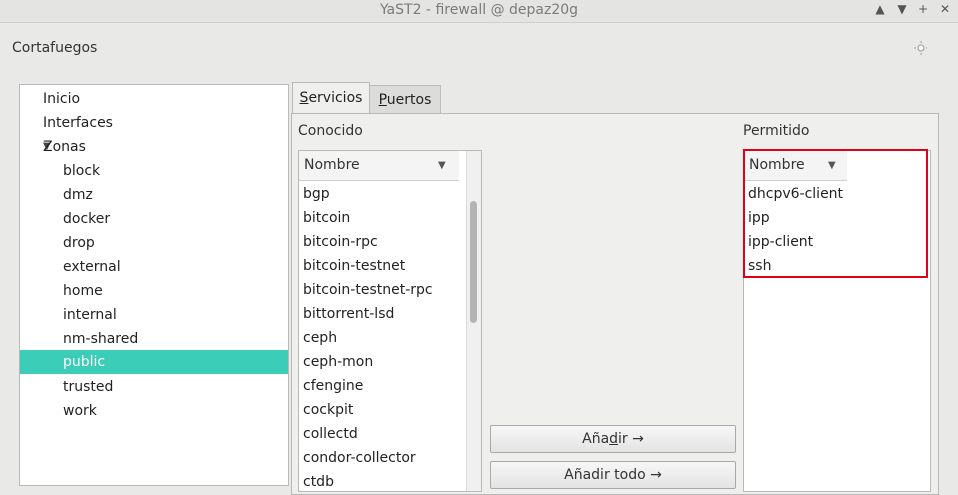 The image size is (958, 495). I want to click on list-item: ipp, so click(759, 218).